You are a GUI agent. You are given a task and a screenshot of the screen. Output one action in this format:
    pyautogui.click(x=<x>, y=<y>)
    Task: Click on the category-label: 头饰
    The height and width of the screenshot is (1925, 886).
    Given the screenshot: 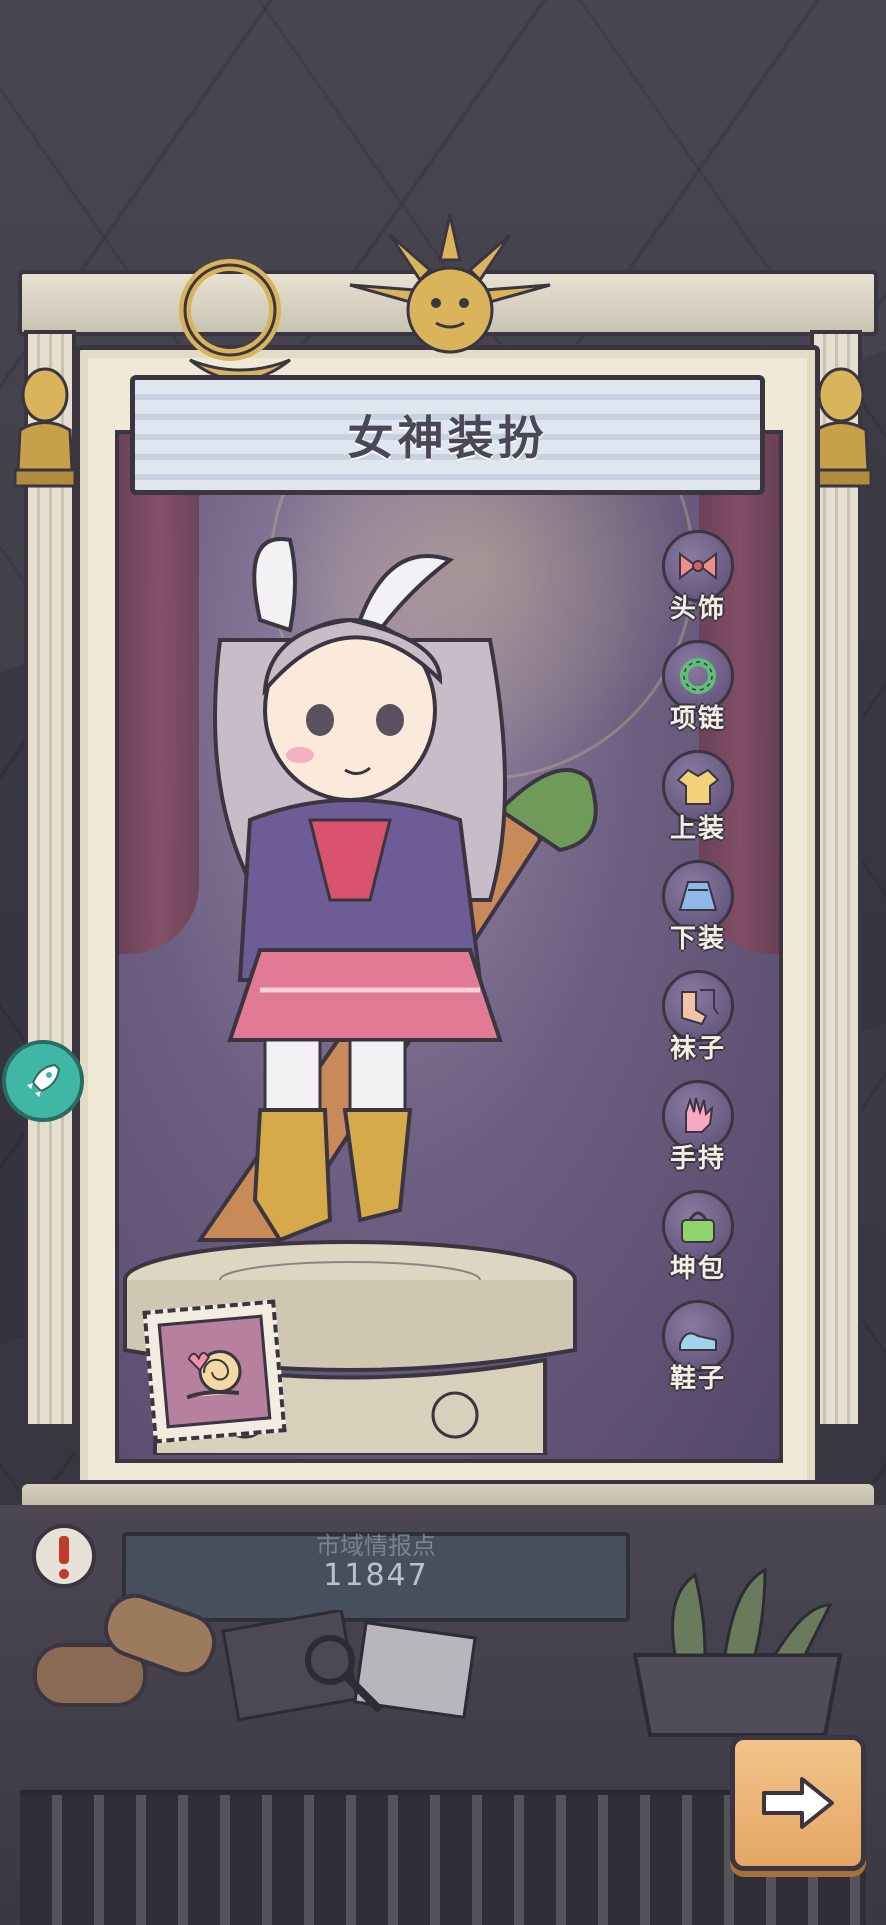 What is the action you would take?
    pyautogui.click(x=697, y=609)
    